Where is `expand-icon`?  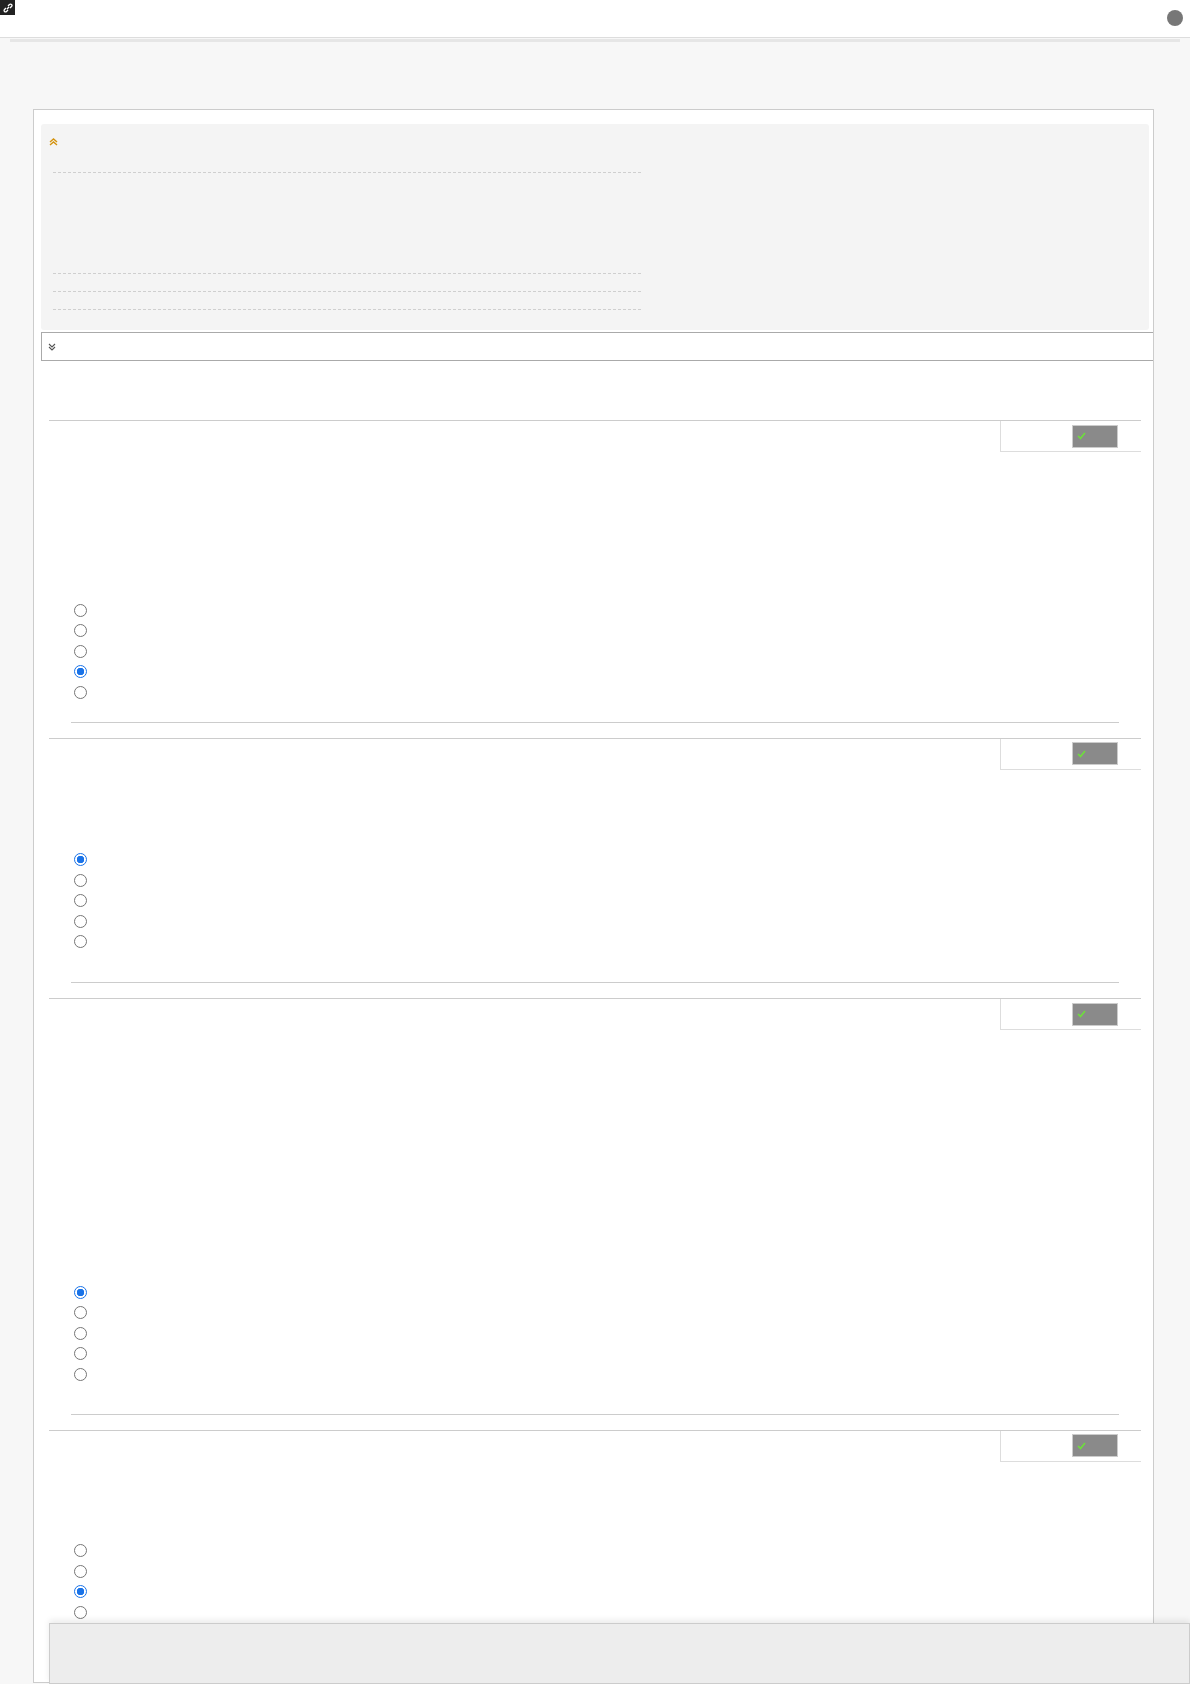 expand-icon is located at coordinates (52, 346).